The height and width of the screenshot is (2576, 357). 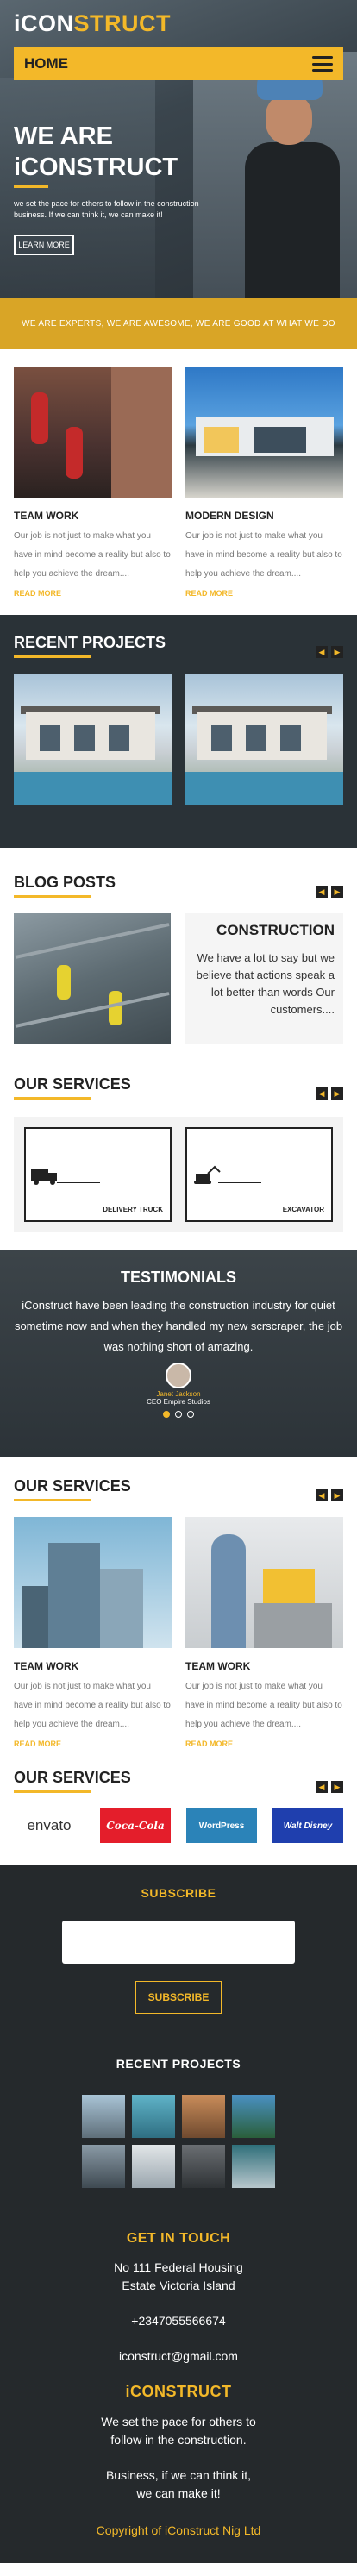 What do you see at coordinates (323, 64) in the screenshot?
I see `hamburger-menu-icon` at bounding box center [323, 64].